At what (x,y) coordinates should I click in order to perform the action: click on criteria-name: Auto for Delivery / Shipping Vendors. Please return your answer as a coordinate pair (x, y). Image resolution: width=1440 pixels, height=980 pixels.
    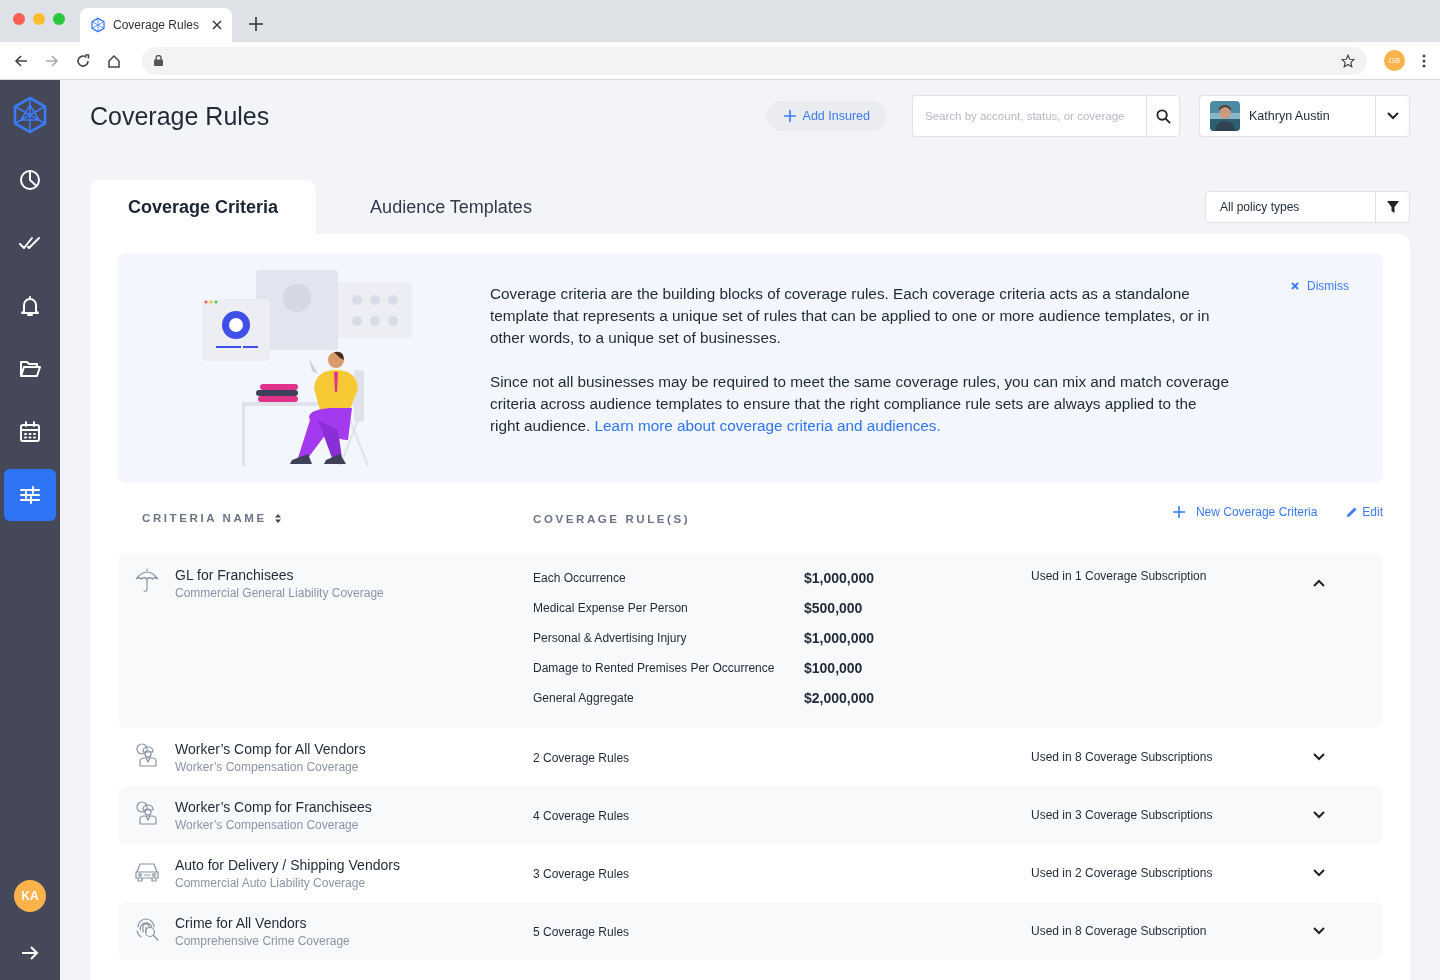
    Looking at the image, I should click on (287, 864).